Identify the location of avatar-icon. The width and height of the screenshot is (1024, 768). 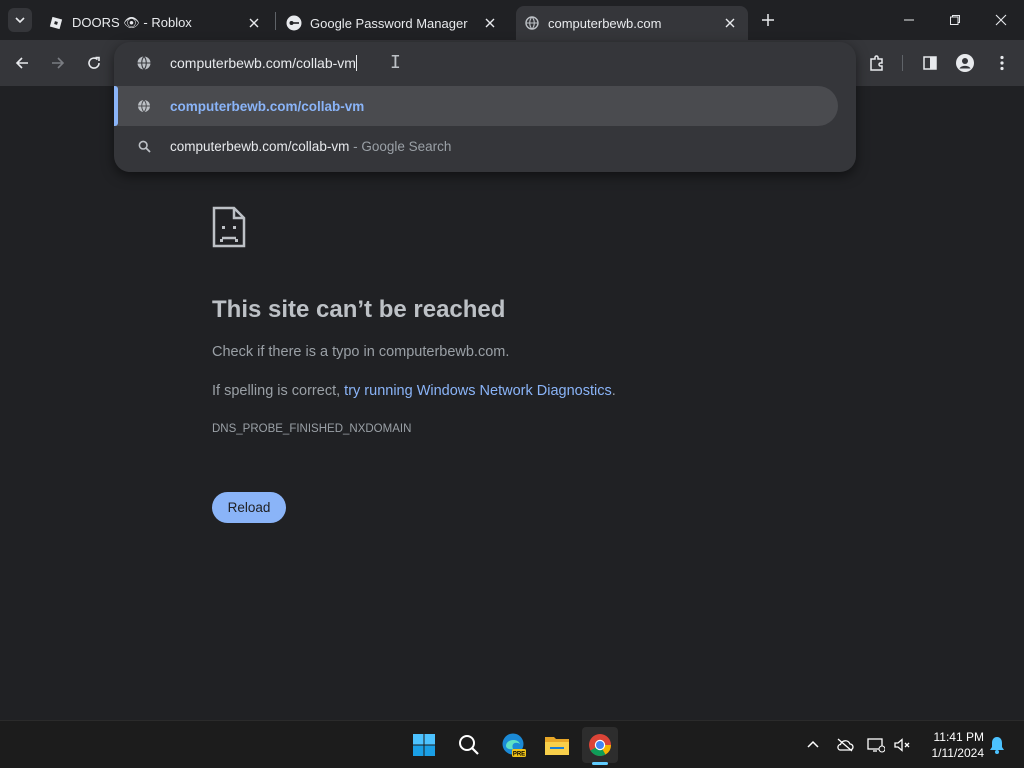
(965, 63).